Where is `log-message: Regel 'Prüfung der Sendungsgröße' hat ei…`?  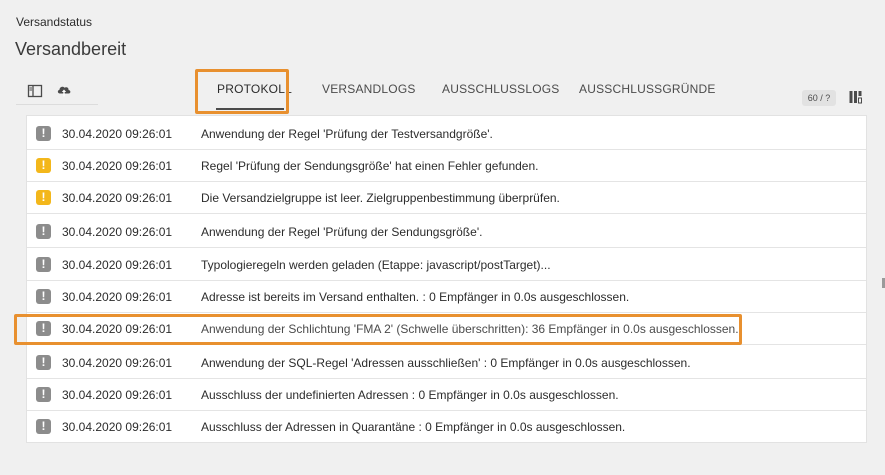 log-message: Regel 'Prüfung der Sendungsgröße' hat ei… is located at coordinates (370, 166).